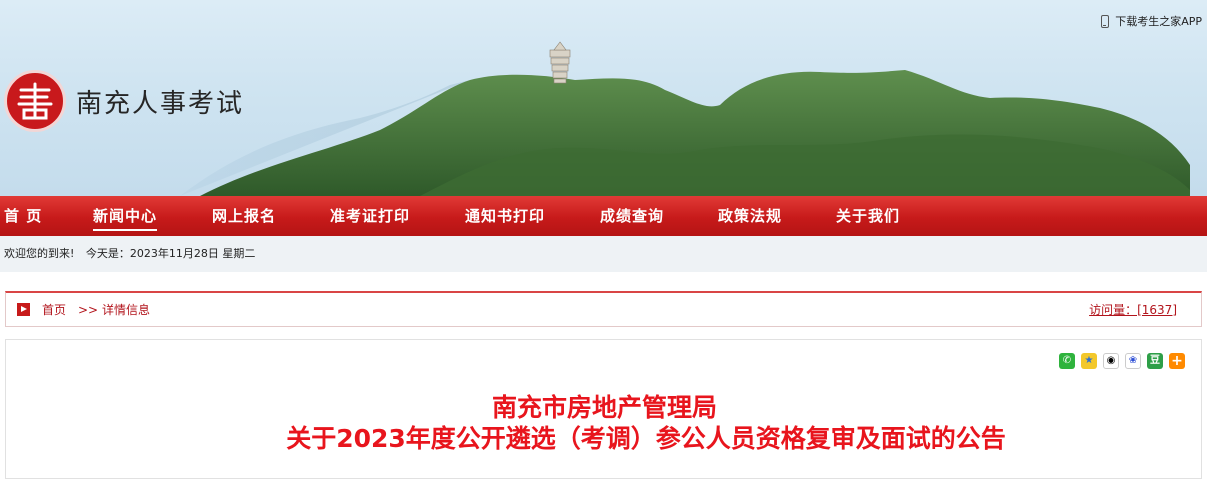 The width and height of the screenshot is (1207, 479). I want to click on nav-item-policies: 政策法规, so click(750, 216).